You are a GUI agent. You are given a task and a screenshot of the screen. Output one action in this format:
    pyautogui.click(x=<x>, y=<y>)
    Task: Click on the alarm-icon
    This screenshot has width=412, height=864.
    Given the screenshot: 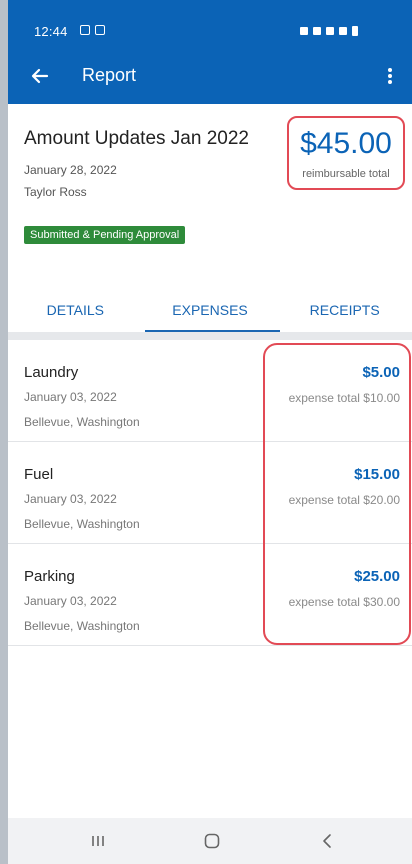 What is the action you would take?
    pyautogui.click(x=304, y=31)
    